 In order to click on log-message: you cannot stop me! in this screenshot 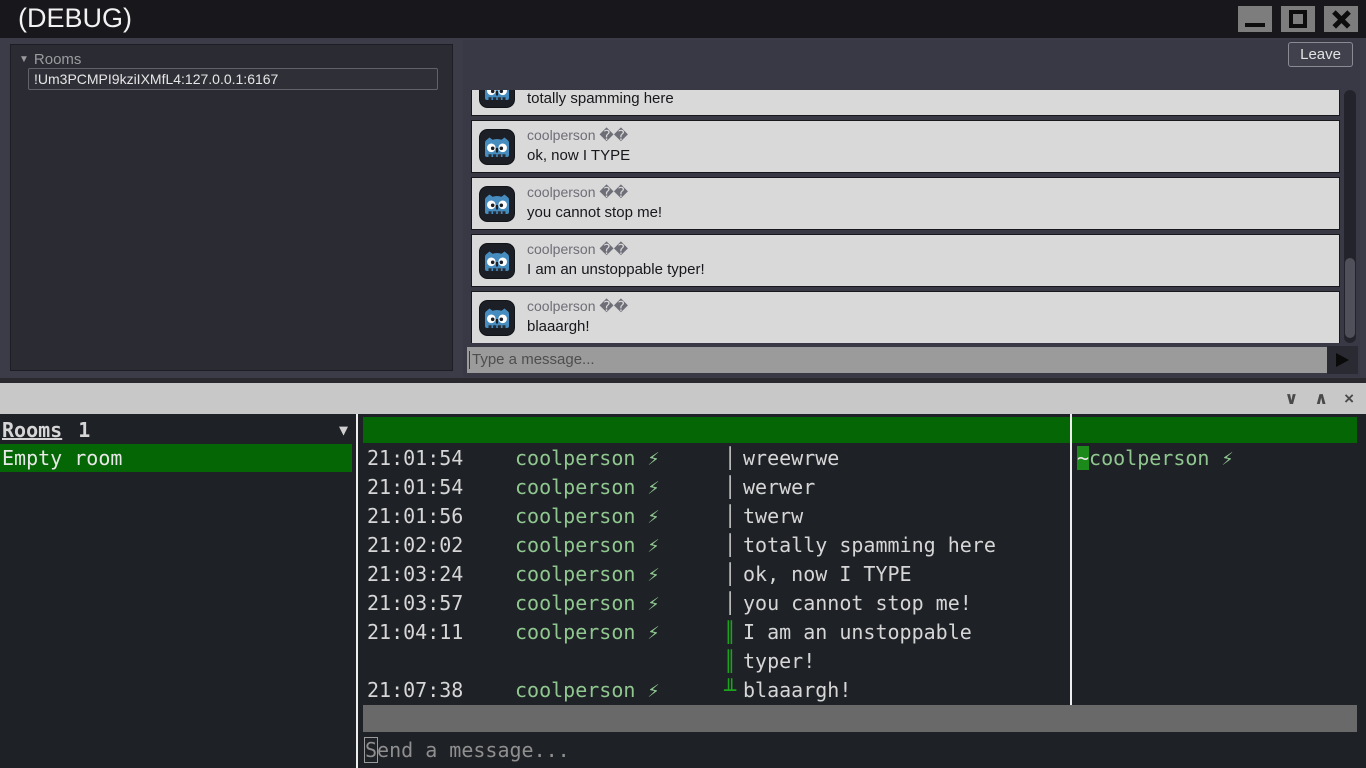, I will do `click(857, 603)`.